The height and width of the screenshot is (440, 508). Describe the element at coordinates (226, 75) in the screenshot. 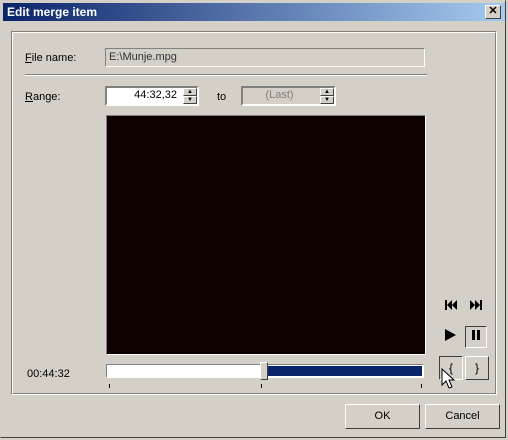

I see `separator` at that location.